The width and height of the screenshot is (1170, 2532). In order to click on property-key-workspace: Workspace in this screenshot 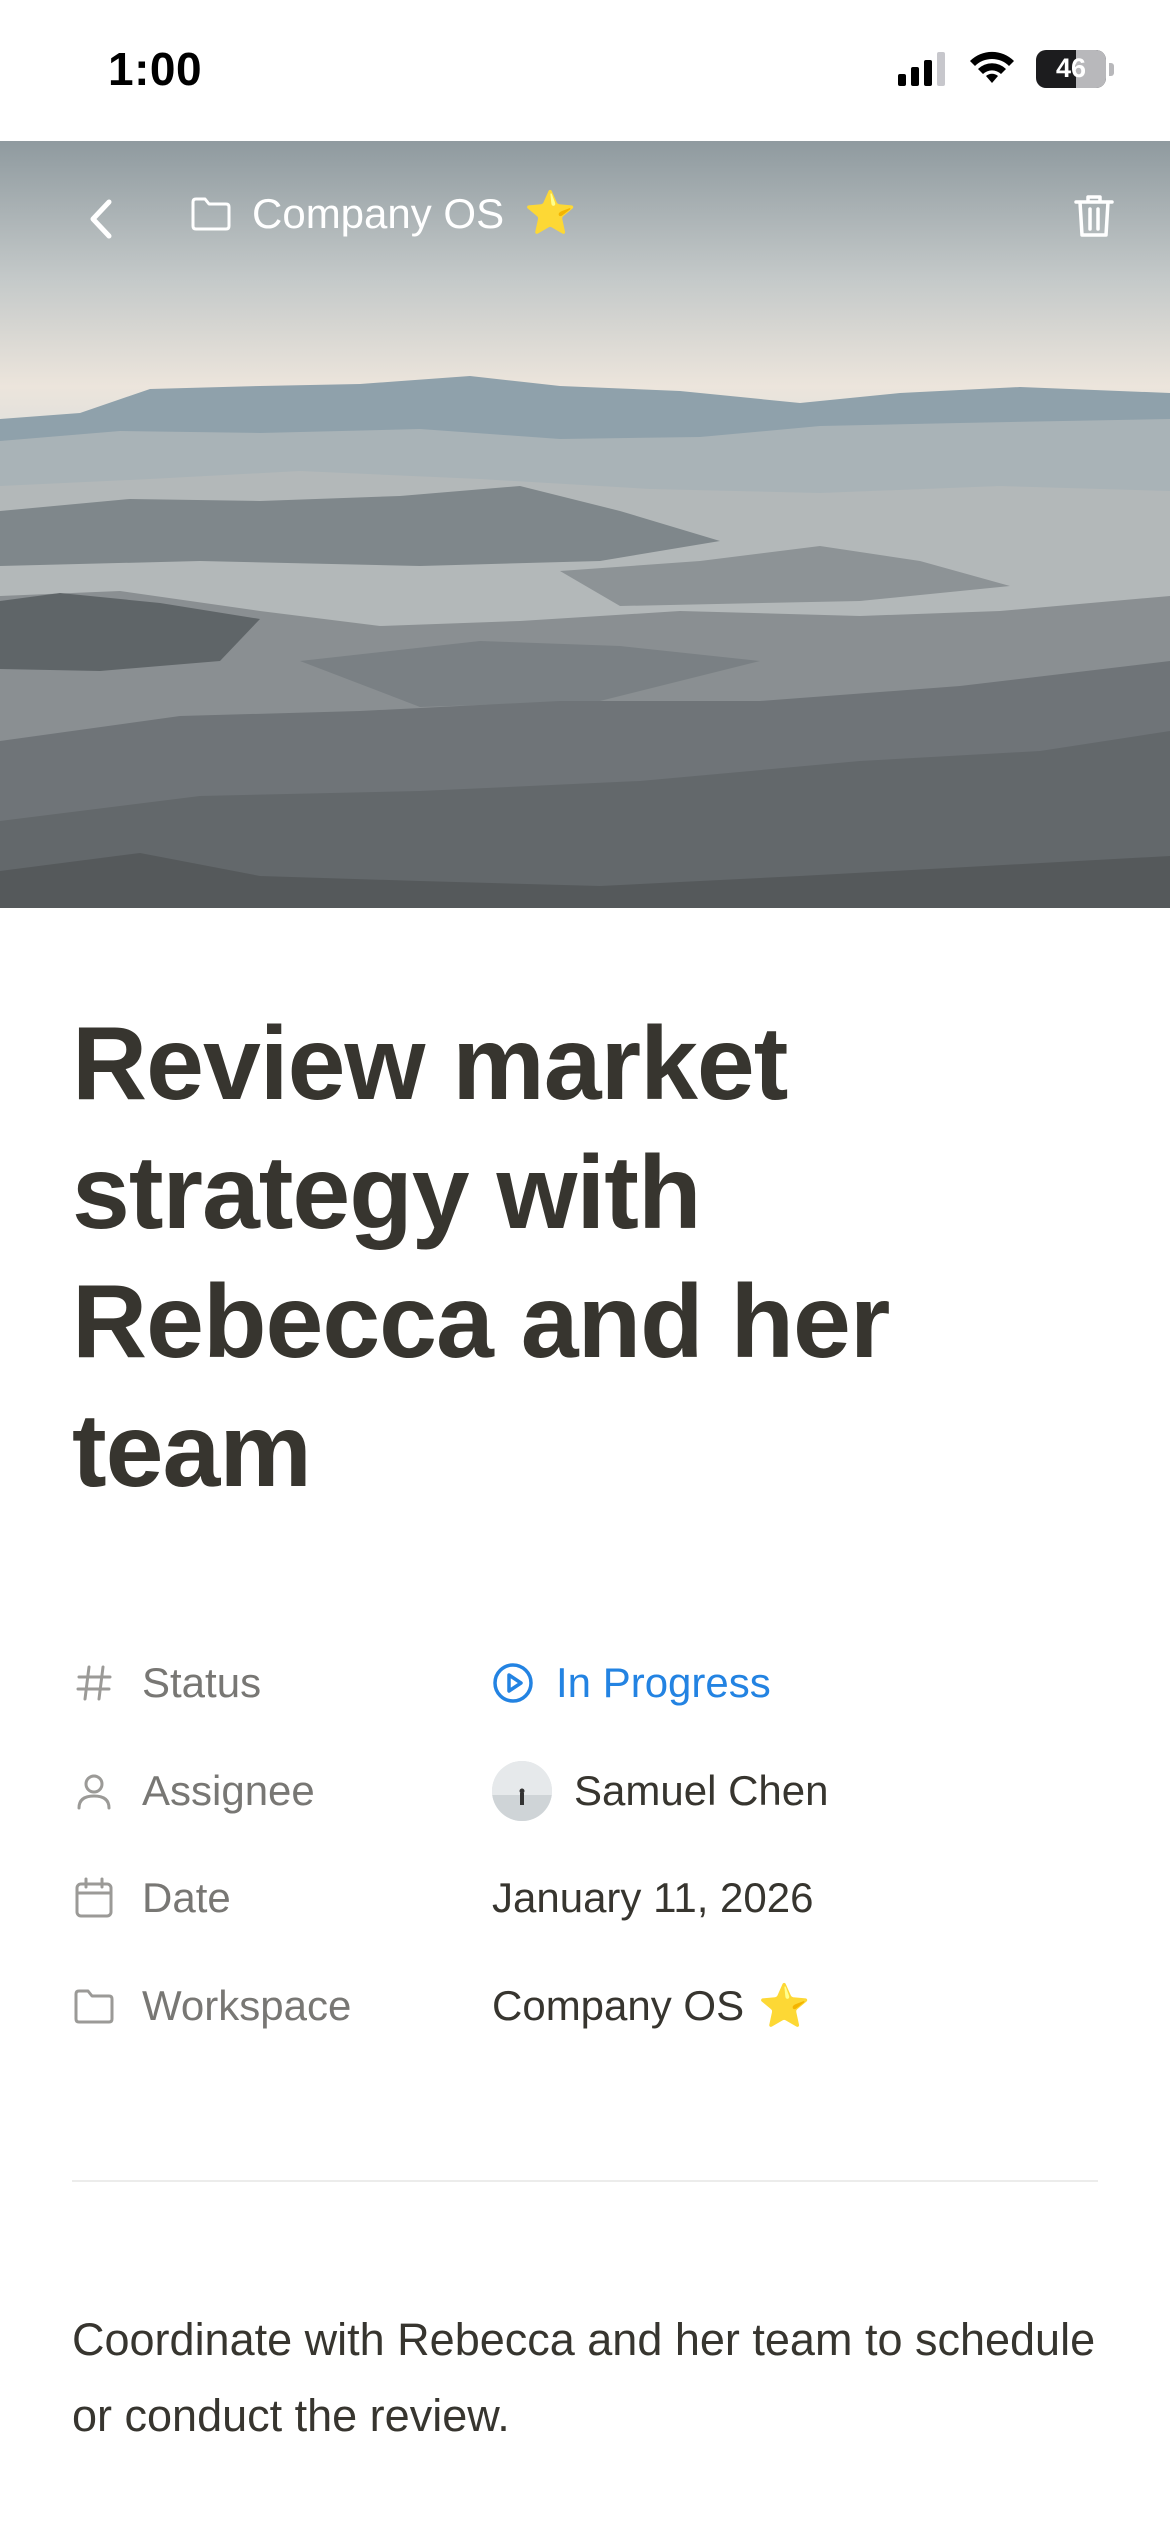, I will do `click(211, 2006)`.